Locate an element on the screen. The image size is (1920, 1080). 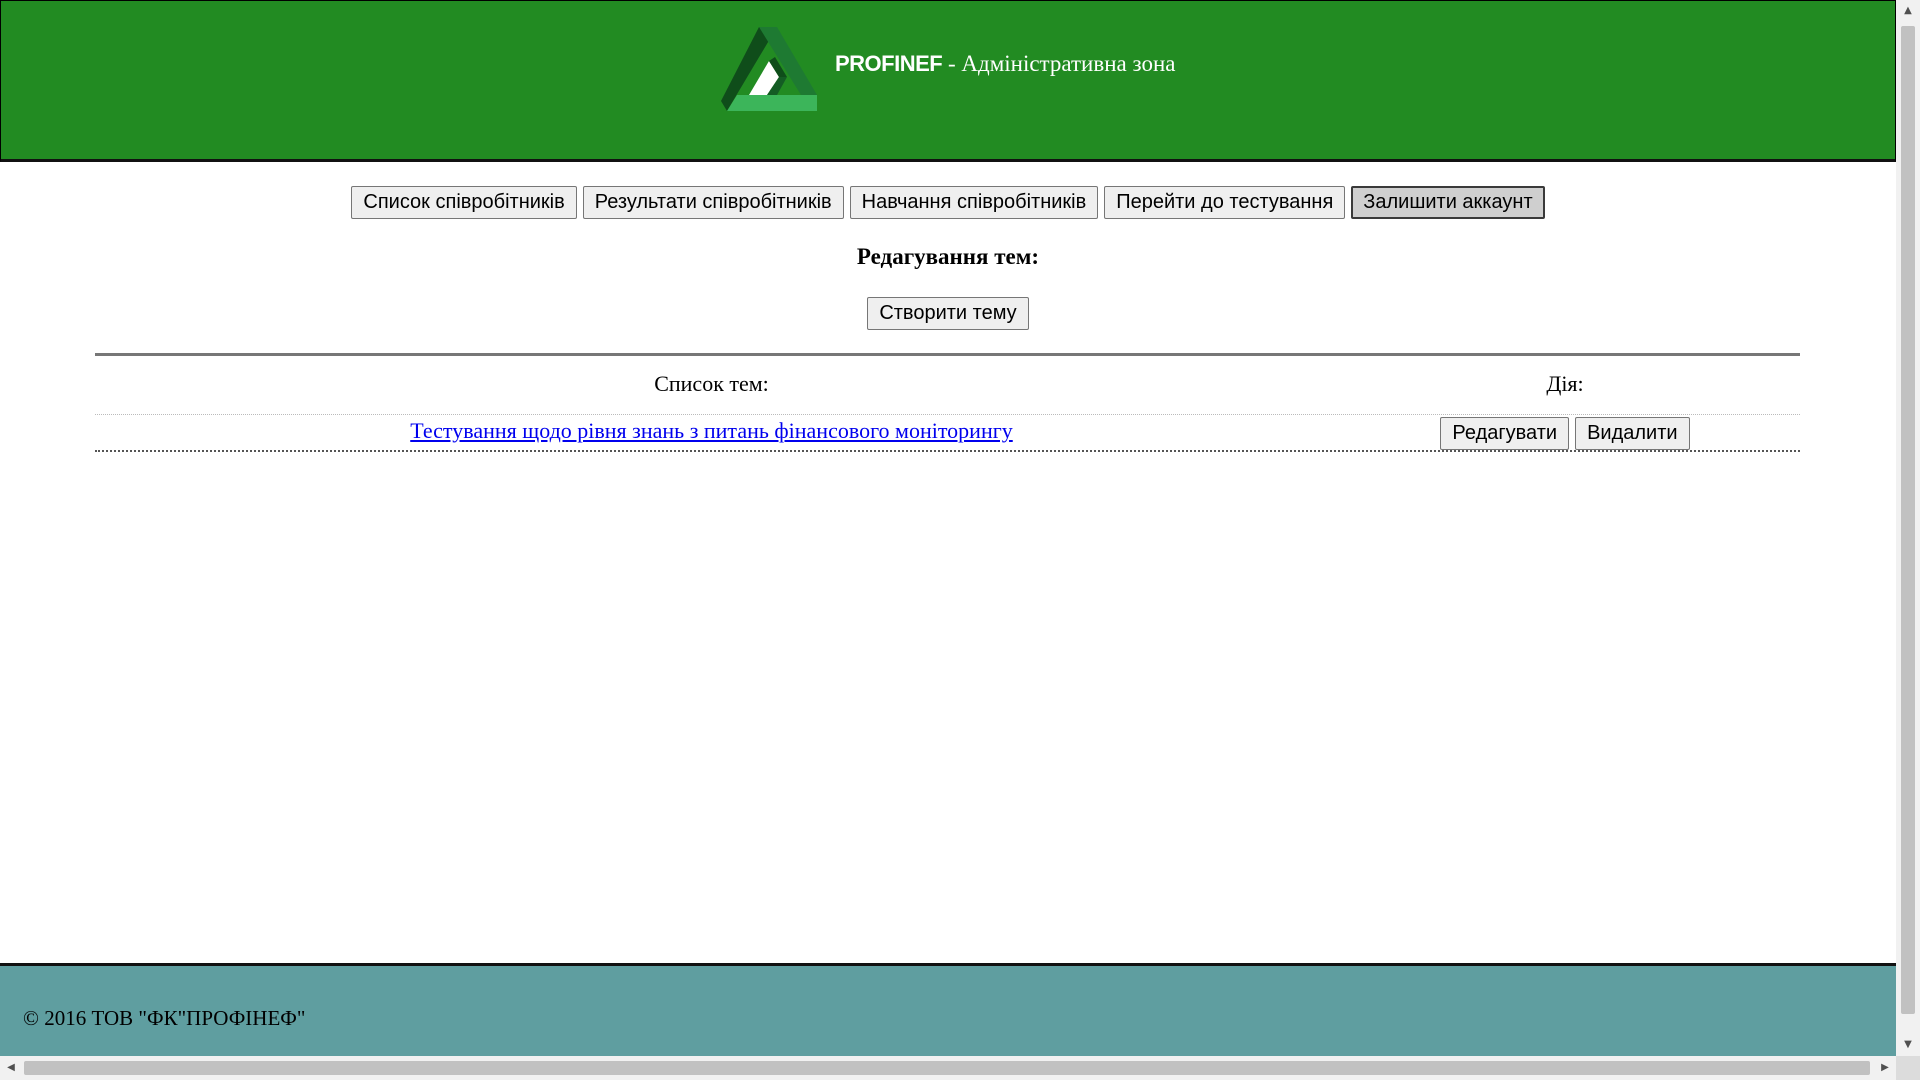
nav-employees-results-button: Результати співробітників is located at coordinates (713, 202).